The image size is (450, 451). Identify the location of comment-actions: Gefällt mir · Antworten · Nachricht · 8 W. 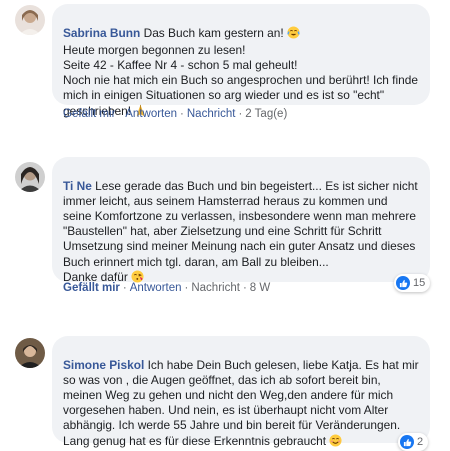
(167, 288).